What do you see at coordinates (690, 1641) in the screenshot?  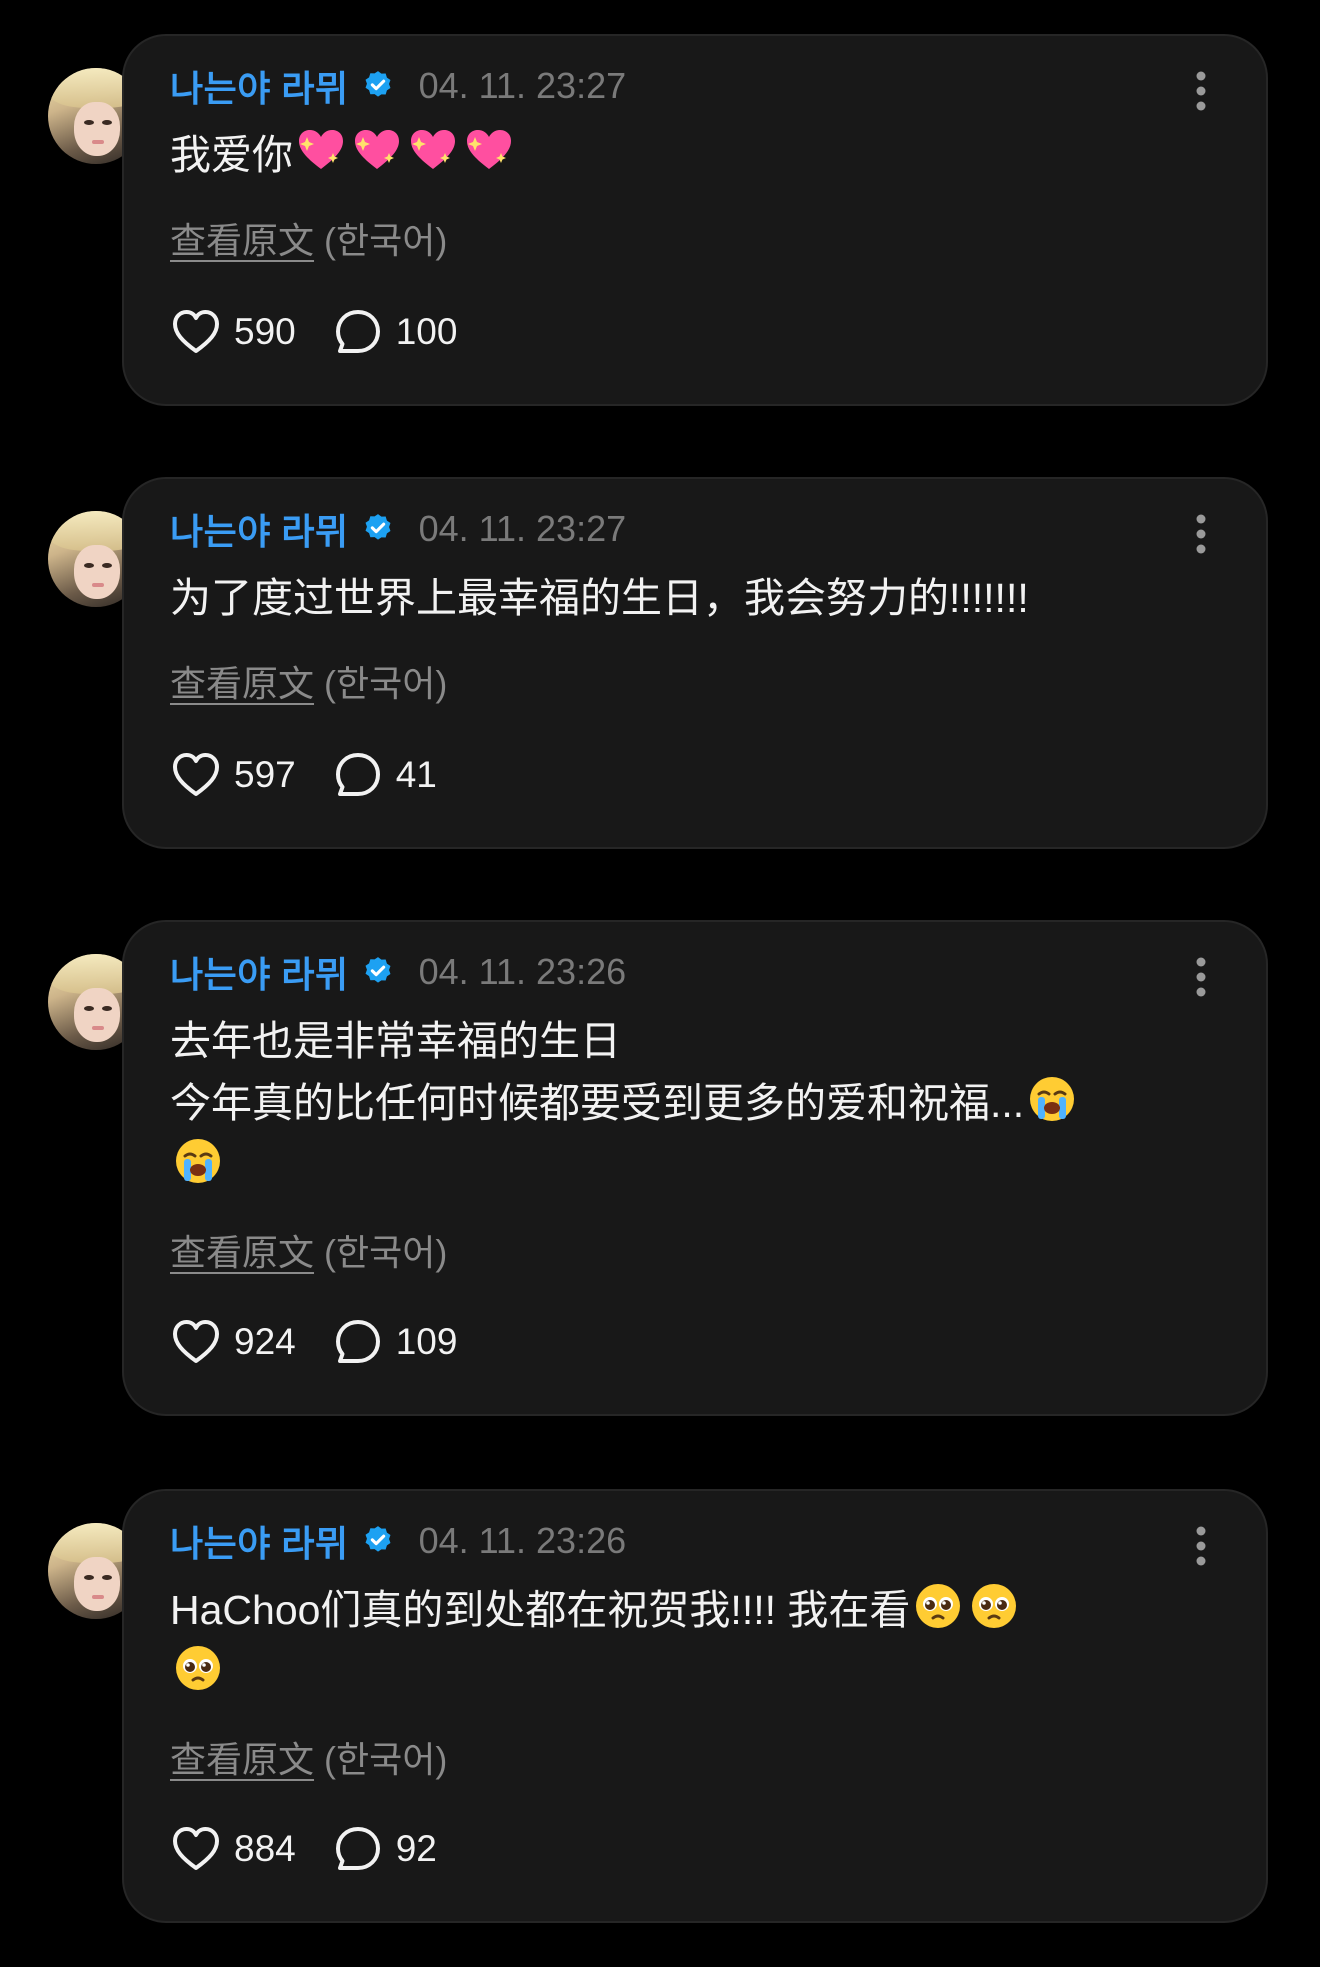 I see `post-text: HaChoo们真的到处都在祝贺我!!!! 我在看` at bounding box center [690, 1641].